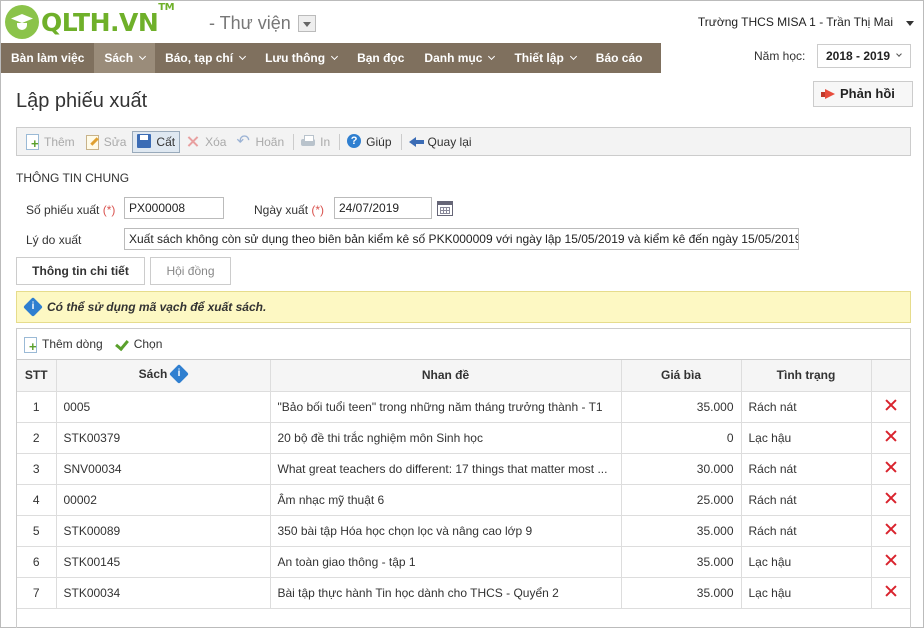 Image resolution: width=924 pixels, height=628 pixels. What do you see at coordinates (828, 94) in the screenshot?
I see `megaphone-icon` at bounding box center [828, 94].